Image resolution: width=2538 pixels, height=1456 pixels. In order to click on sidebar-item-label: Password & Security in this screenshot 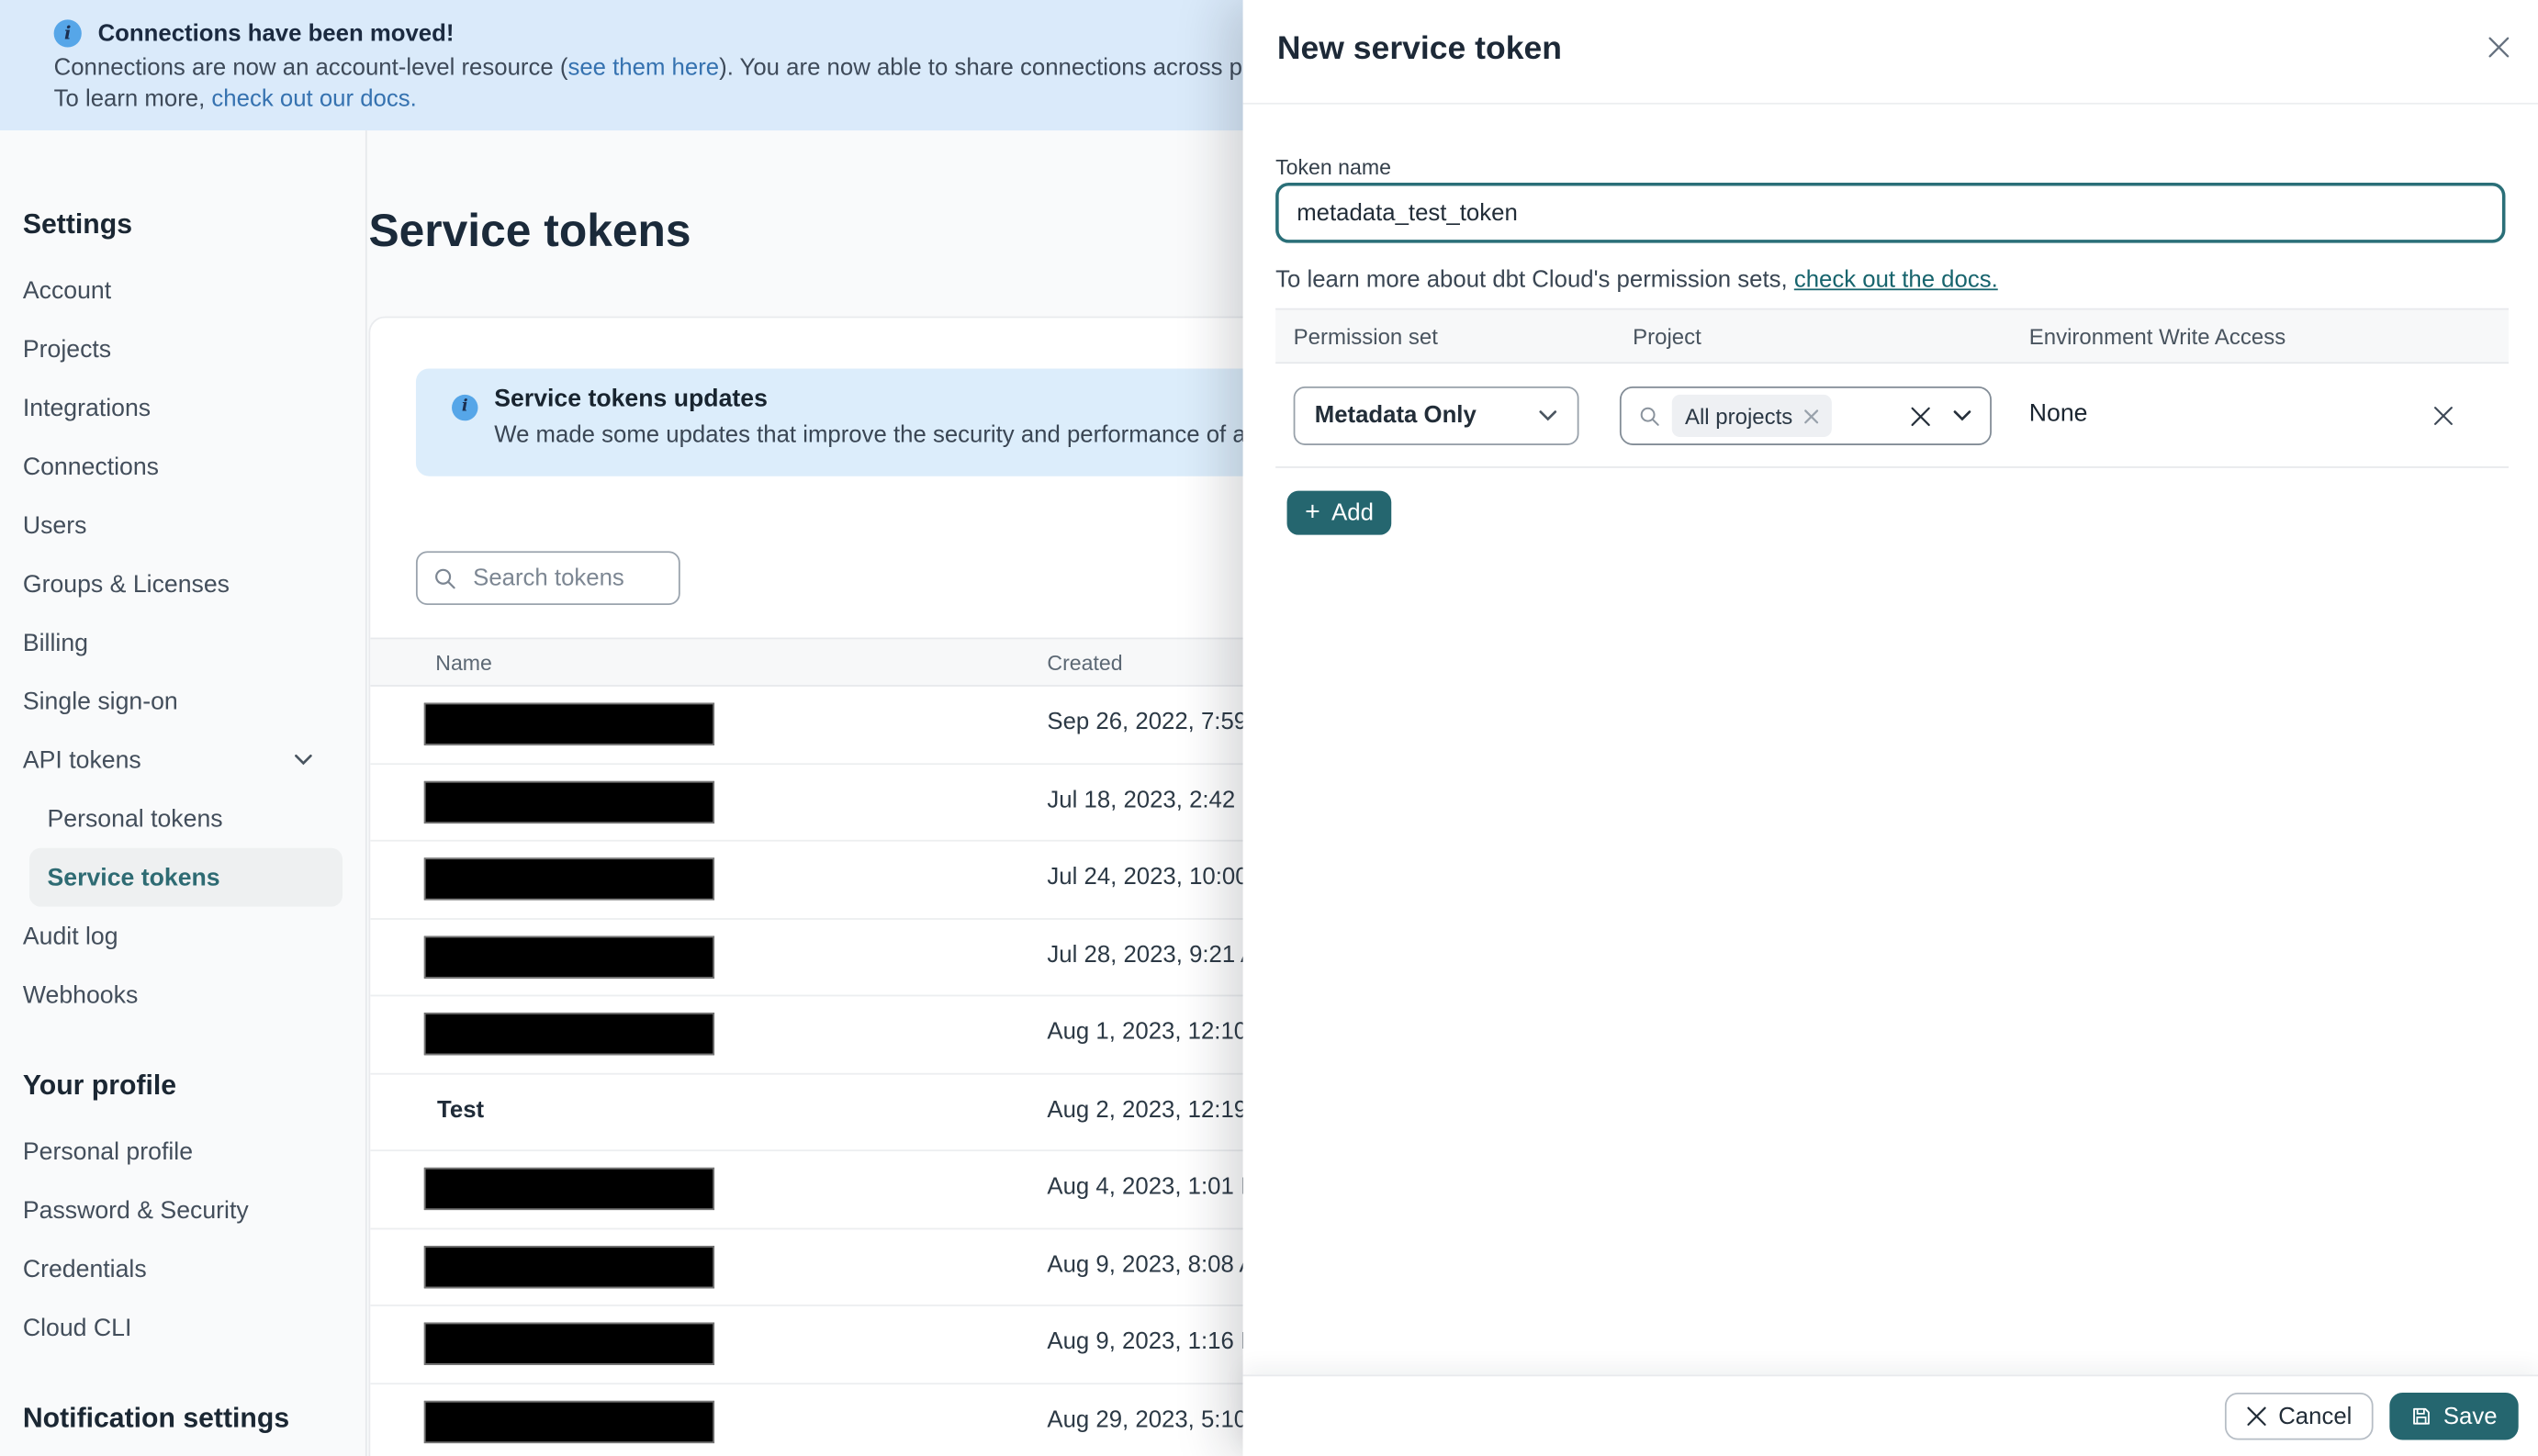, I will do `click(135, 1210)`.